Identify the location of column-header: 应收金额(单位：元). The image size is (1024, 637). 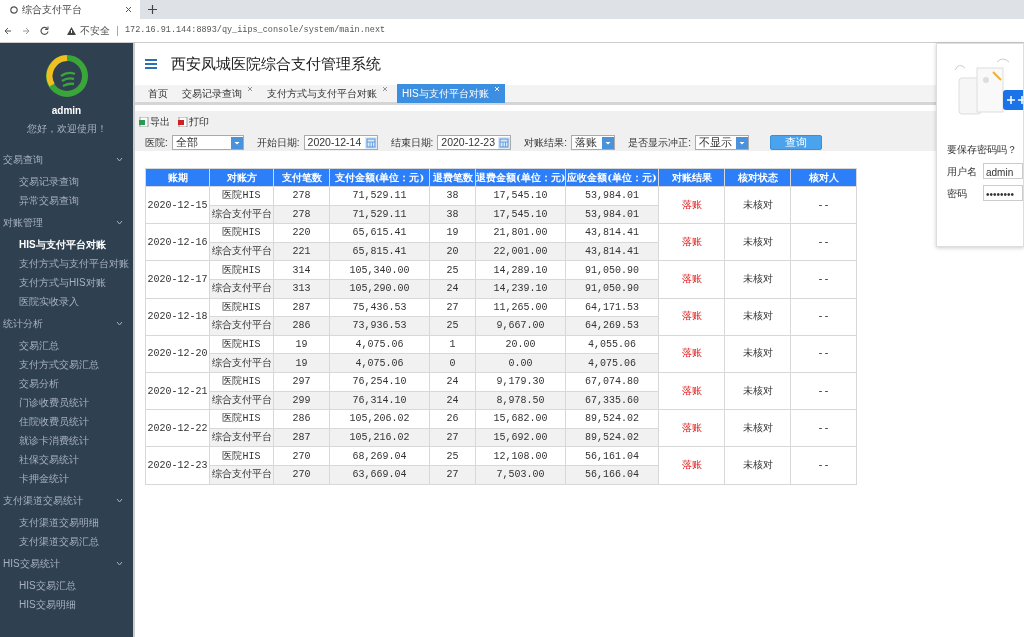
(612, 177).